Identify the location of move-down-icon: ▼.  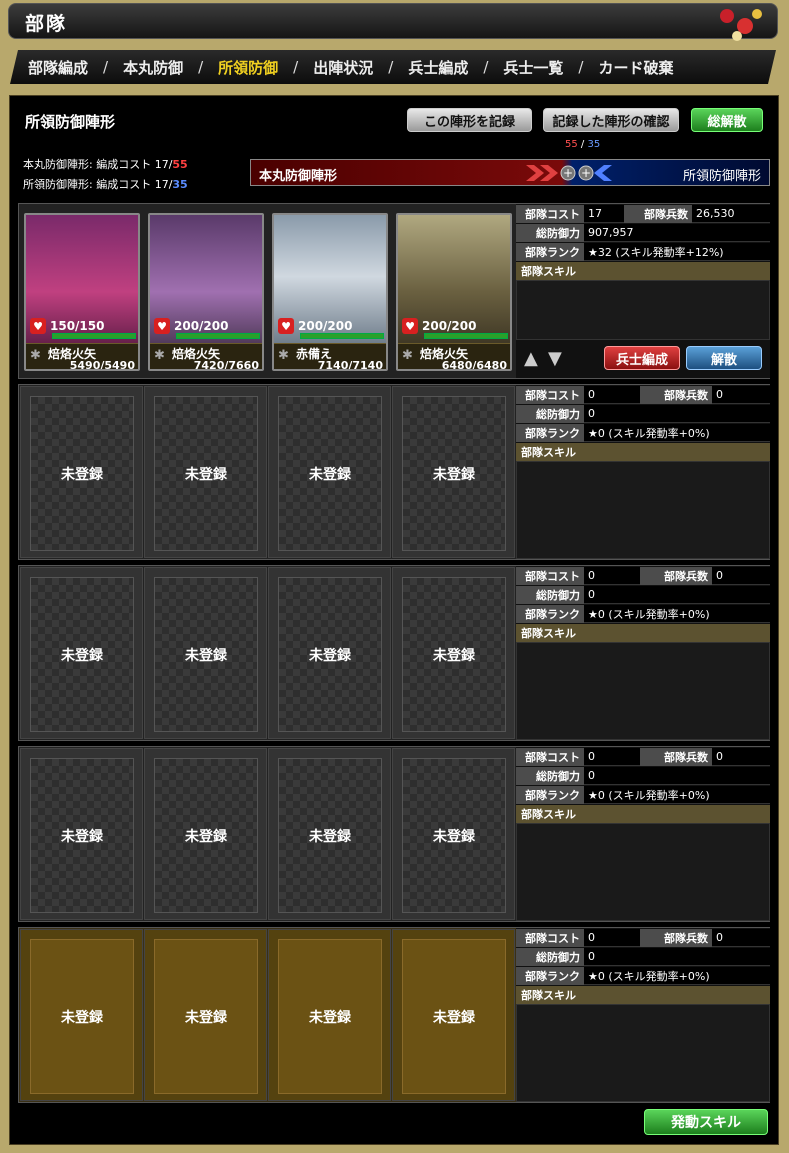
(555, 358).